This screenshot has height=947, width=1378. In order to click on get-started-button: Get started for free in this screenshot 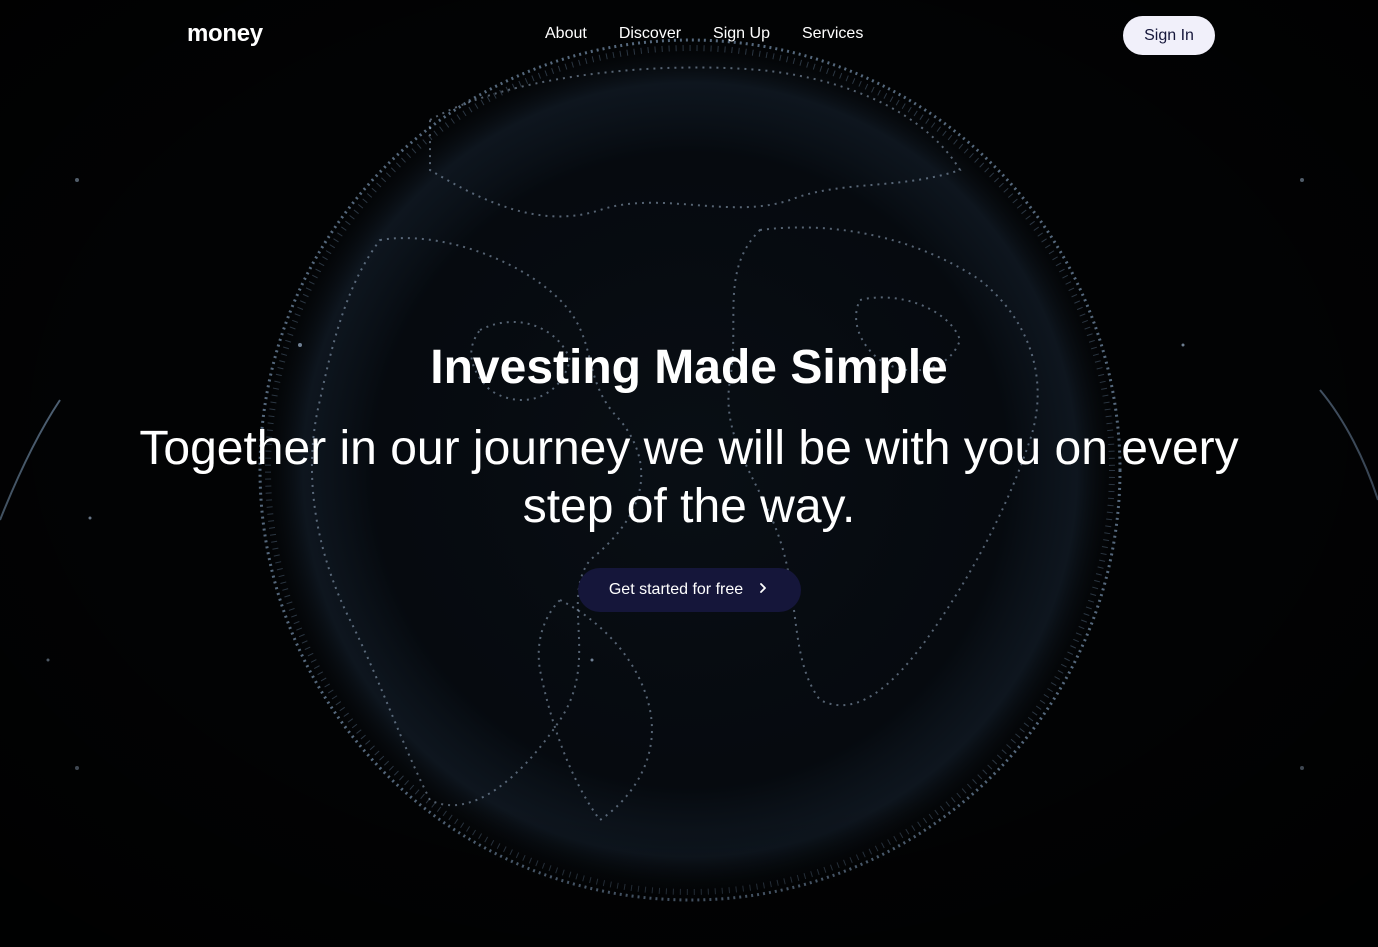, I will do `click(689, 590)`.